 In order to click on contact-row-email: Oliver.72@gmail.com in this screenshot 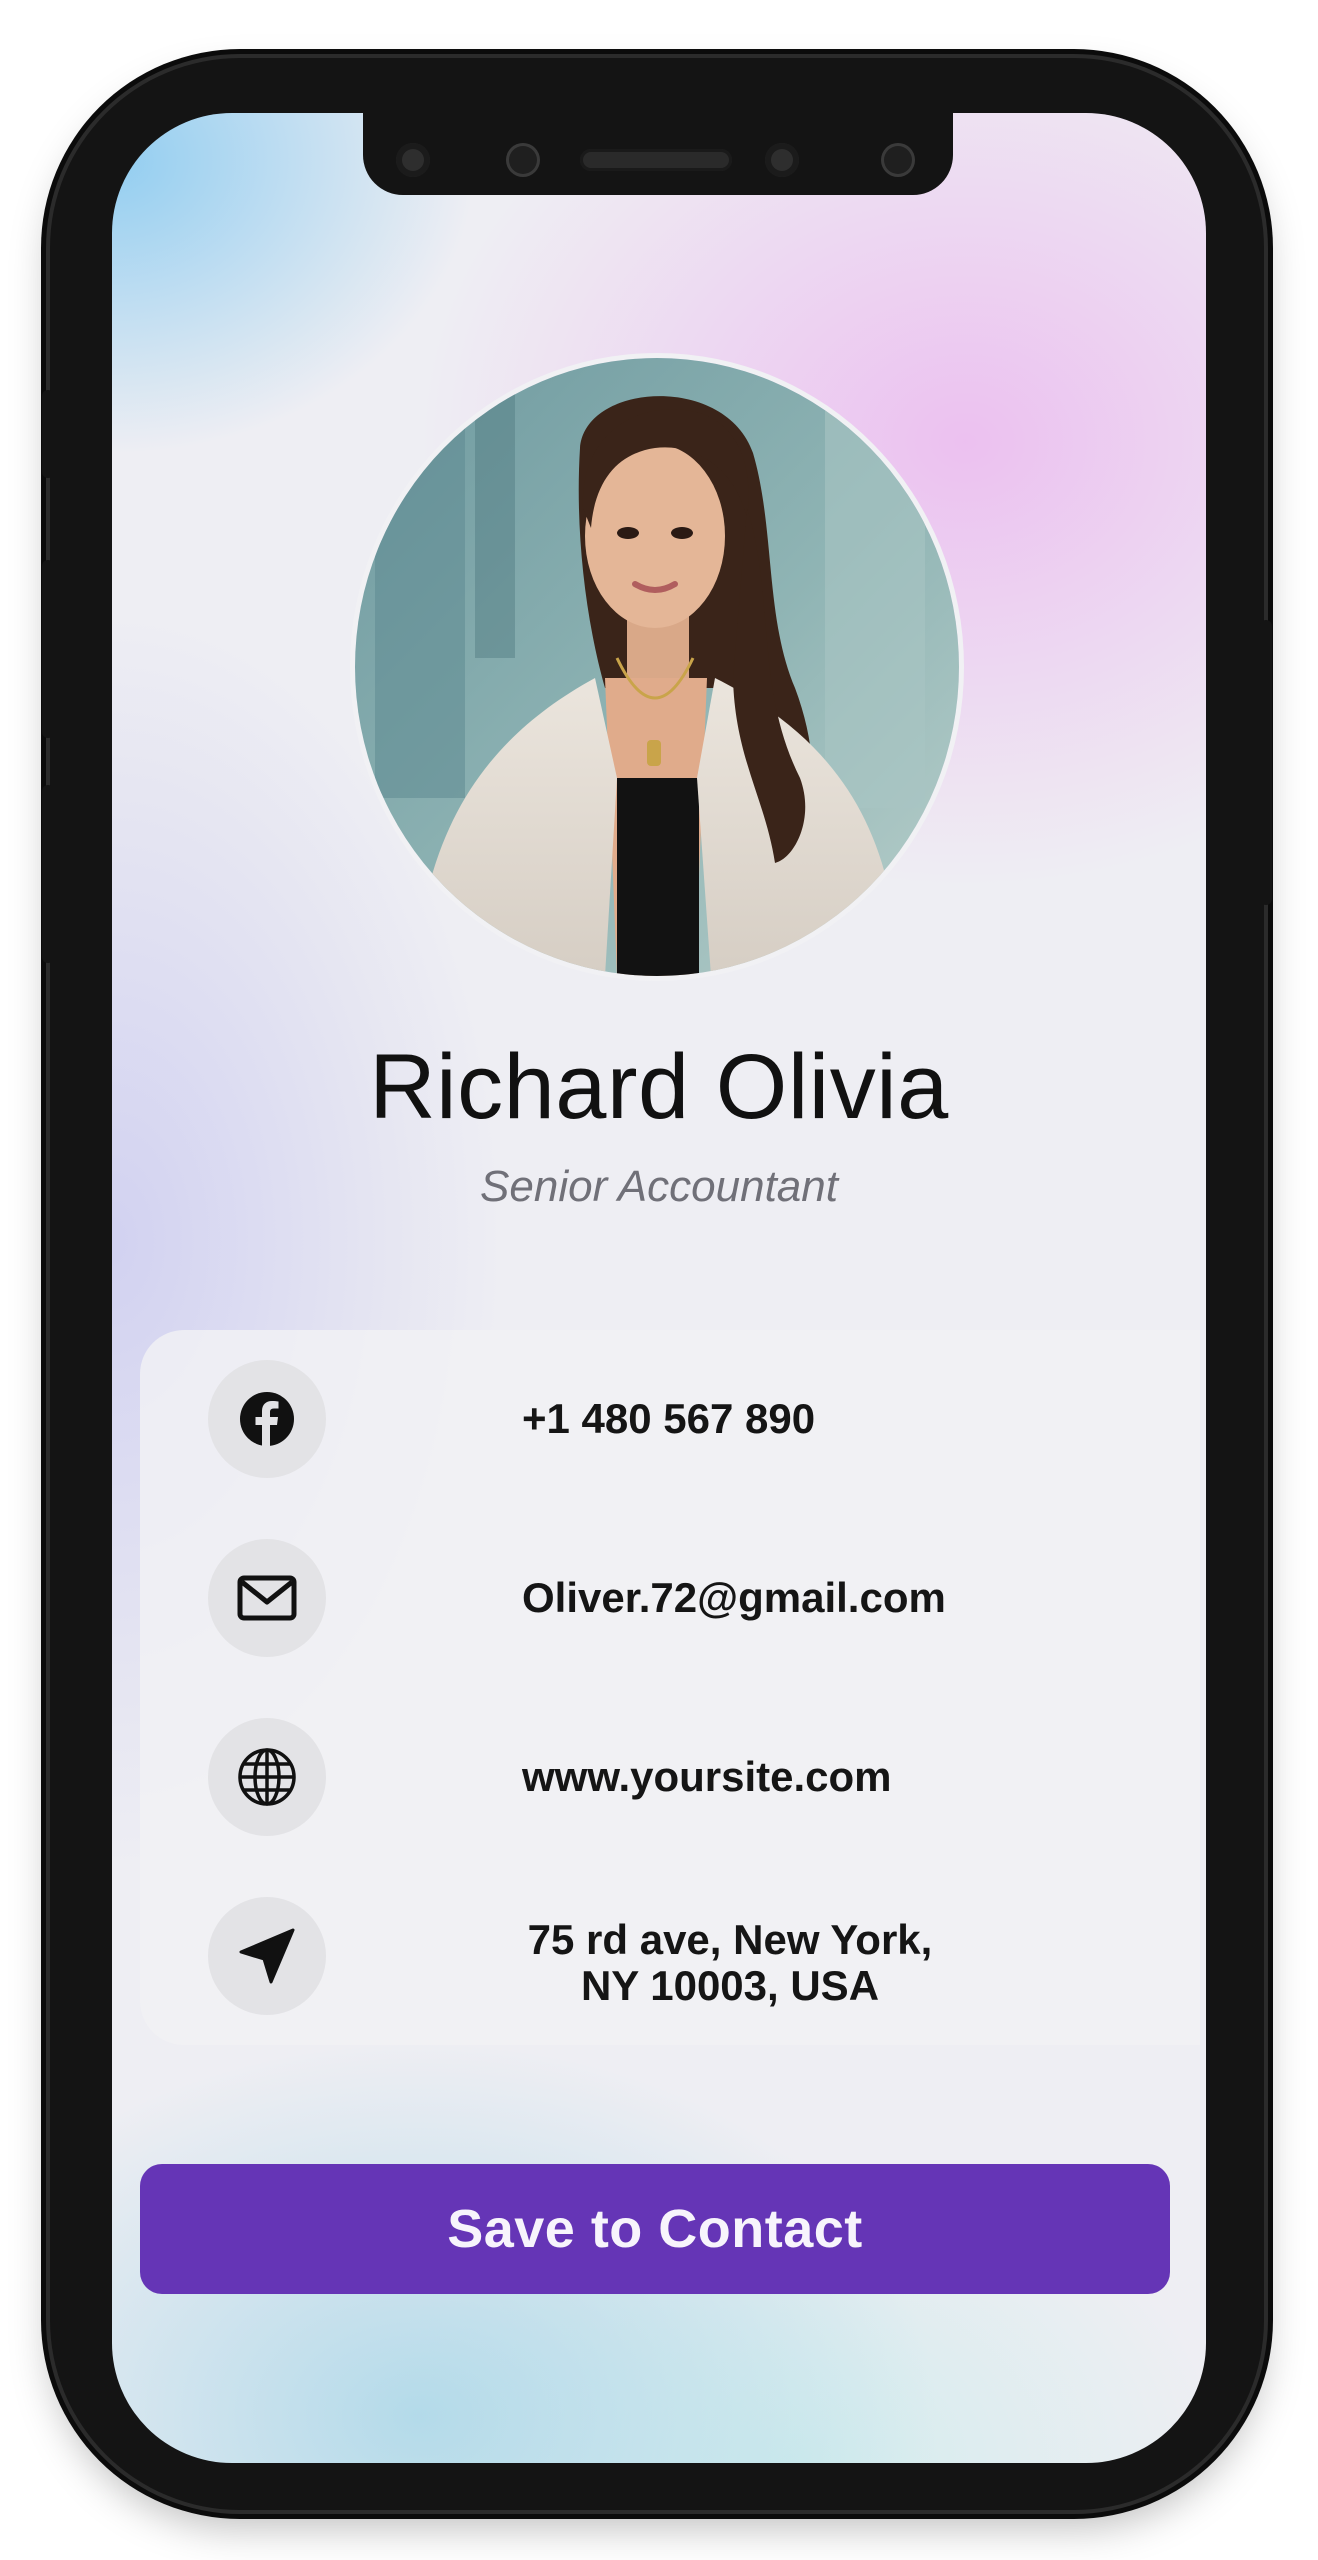, I will do `click(688, 1599)`.